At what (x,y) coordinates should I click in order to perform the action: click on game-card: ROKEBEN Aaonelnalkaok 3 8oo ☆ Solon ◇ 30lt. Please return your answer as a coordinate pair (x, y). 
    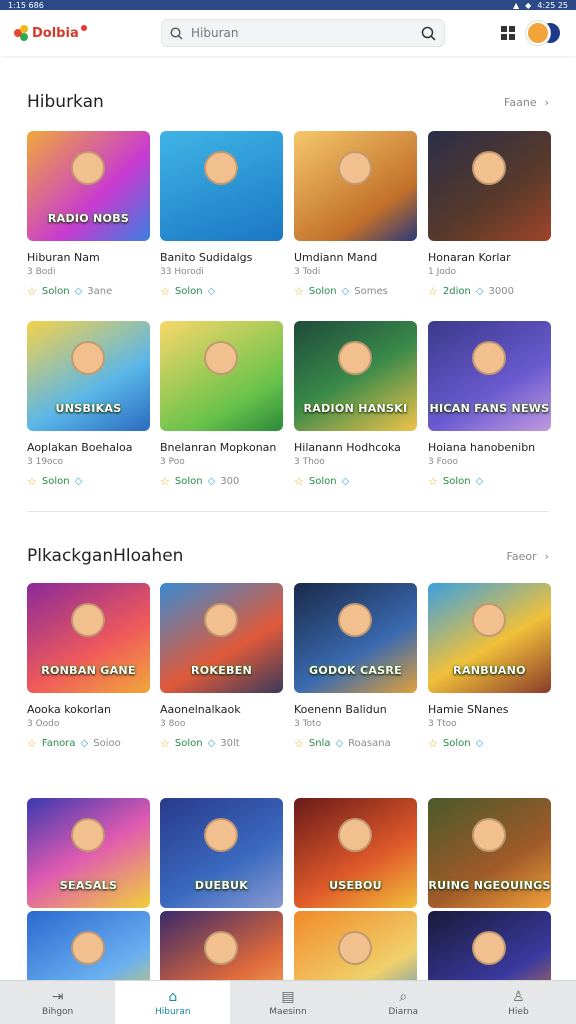
    Looking at the image, I should click on (221, 666).